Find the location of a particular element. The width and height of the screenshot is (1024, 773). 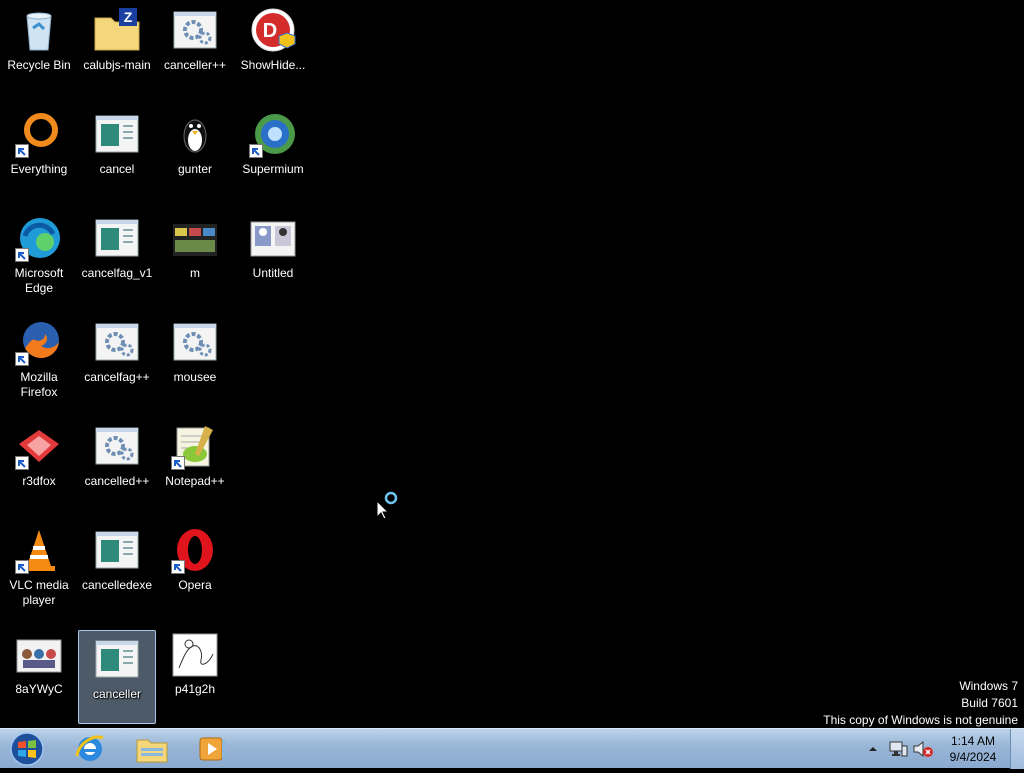

desktop-icon-label: Everything is located at coordinates (39, 169).